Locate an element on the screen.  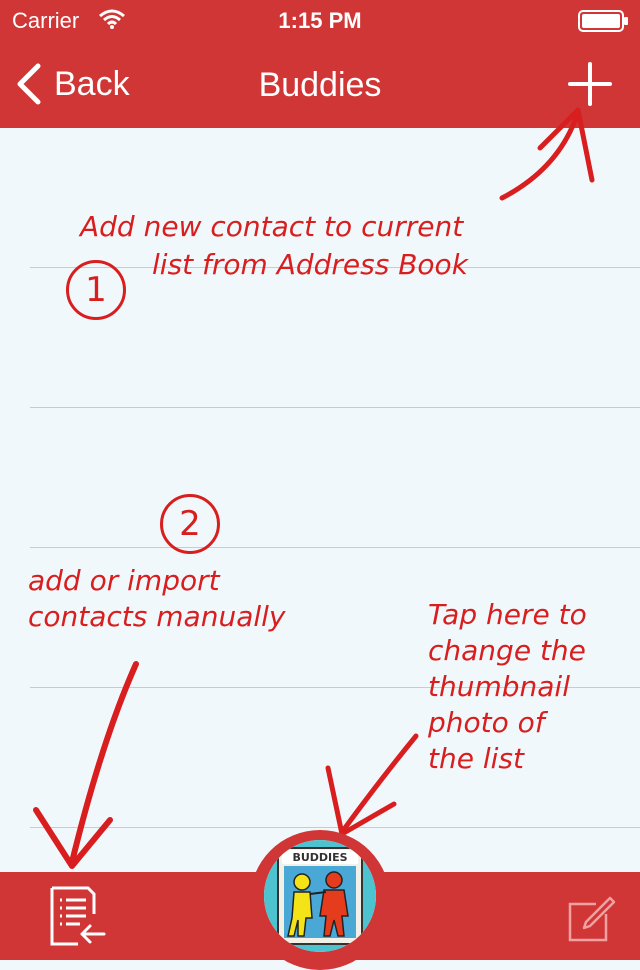
list-thumbnail-image: BUDDIES is located at coordinates (320, 896).